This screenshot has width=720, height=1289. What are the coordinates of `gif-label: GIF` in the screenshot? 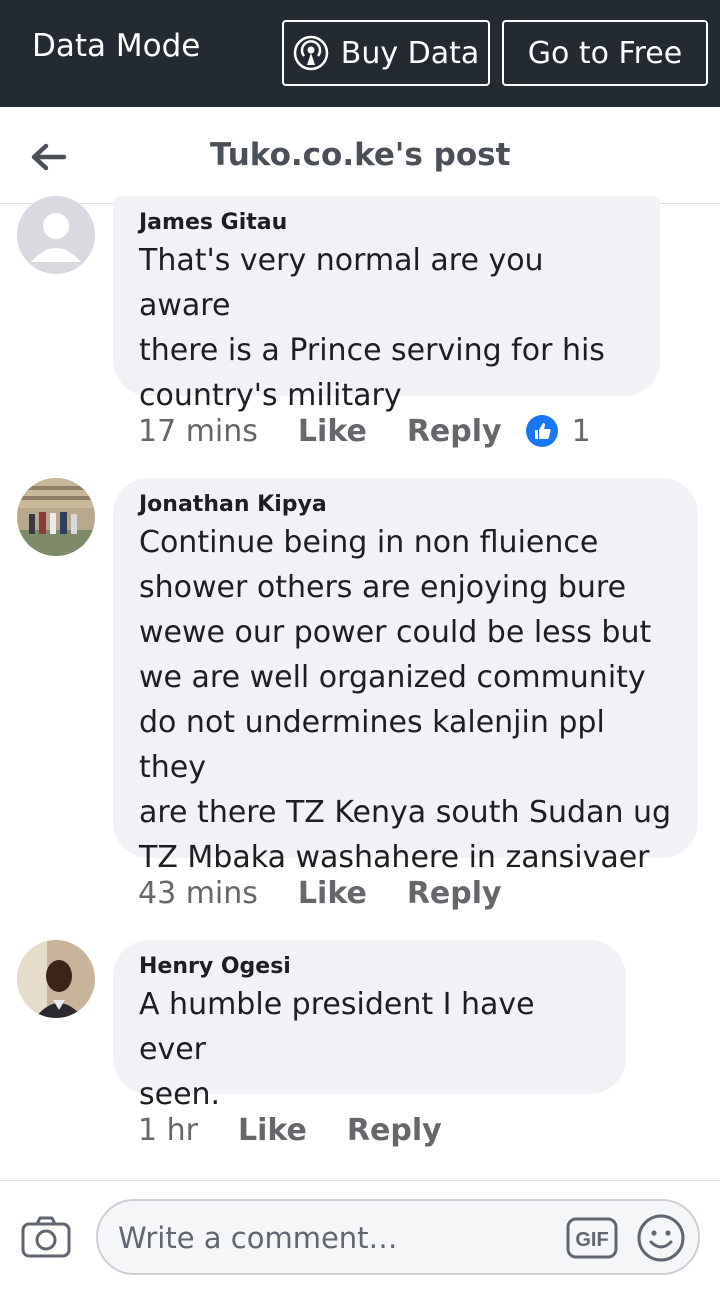 It's located at (591, 1240).